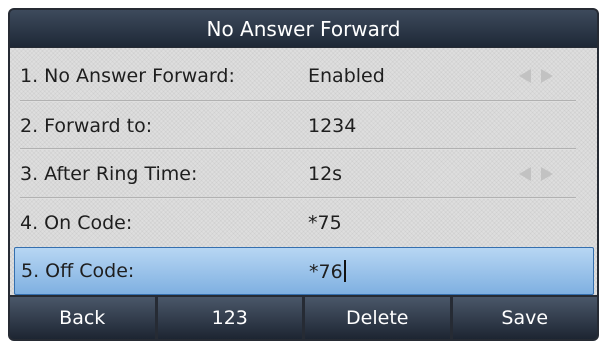 The width and height of the screenshot is (606, 347). I want to click on text-cursor, so click(344, 270).